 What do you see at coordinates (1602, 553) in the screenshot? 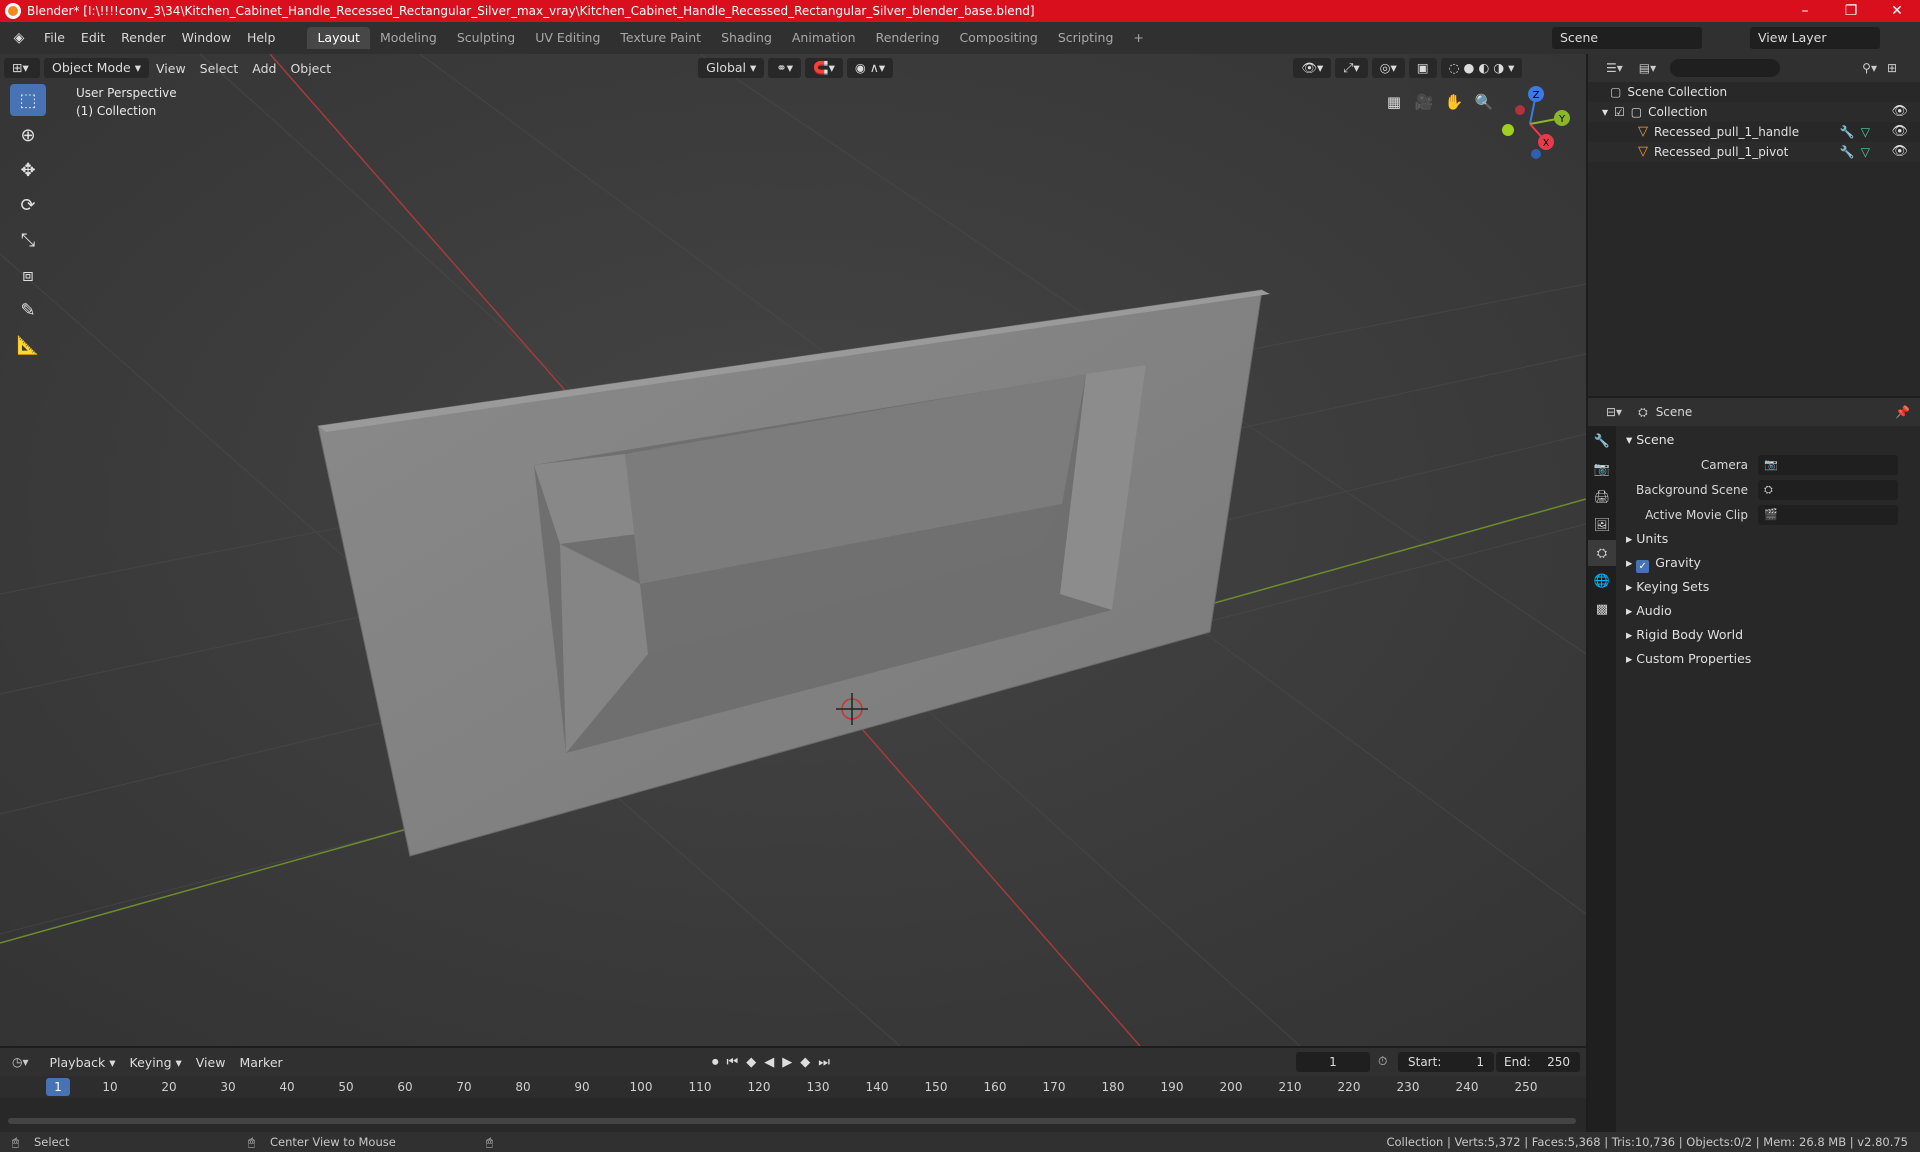
I see `scene-tab-icon: ⛭` at bounding box center [1602, 553].